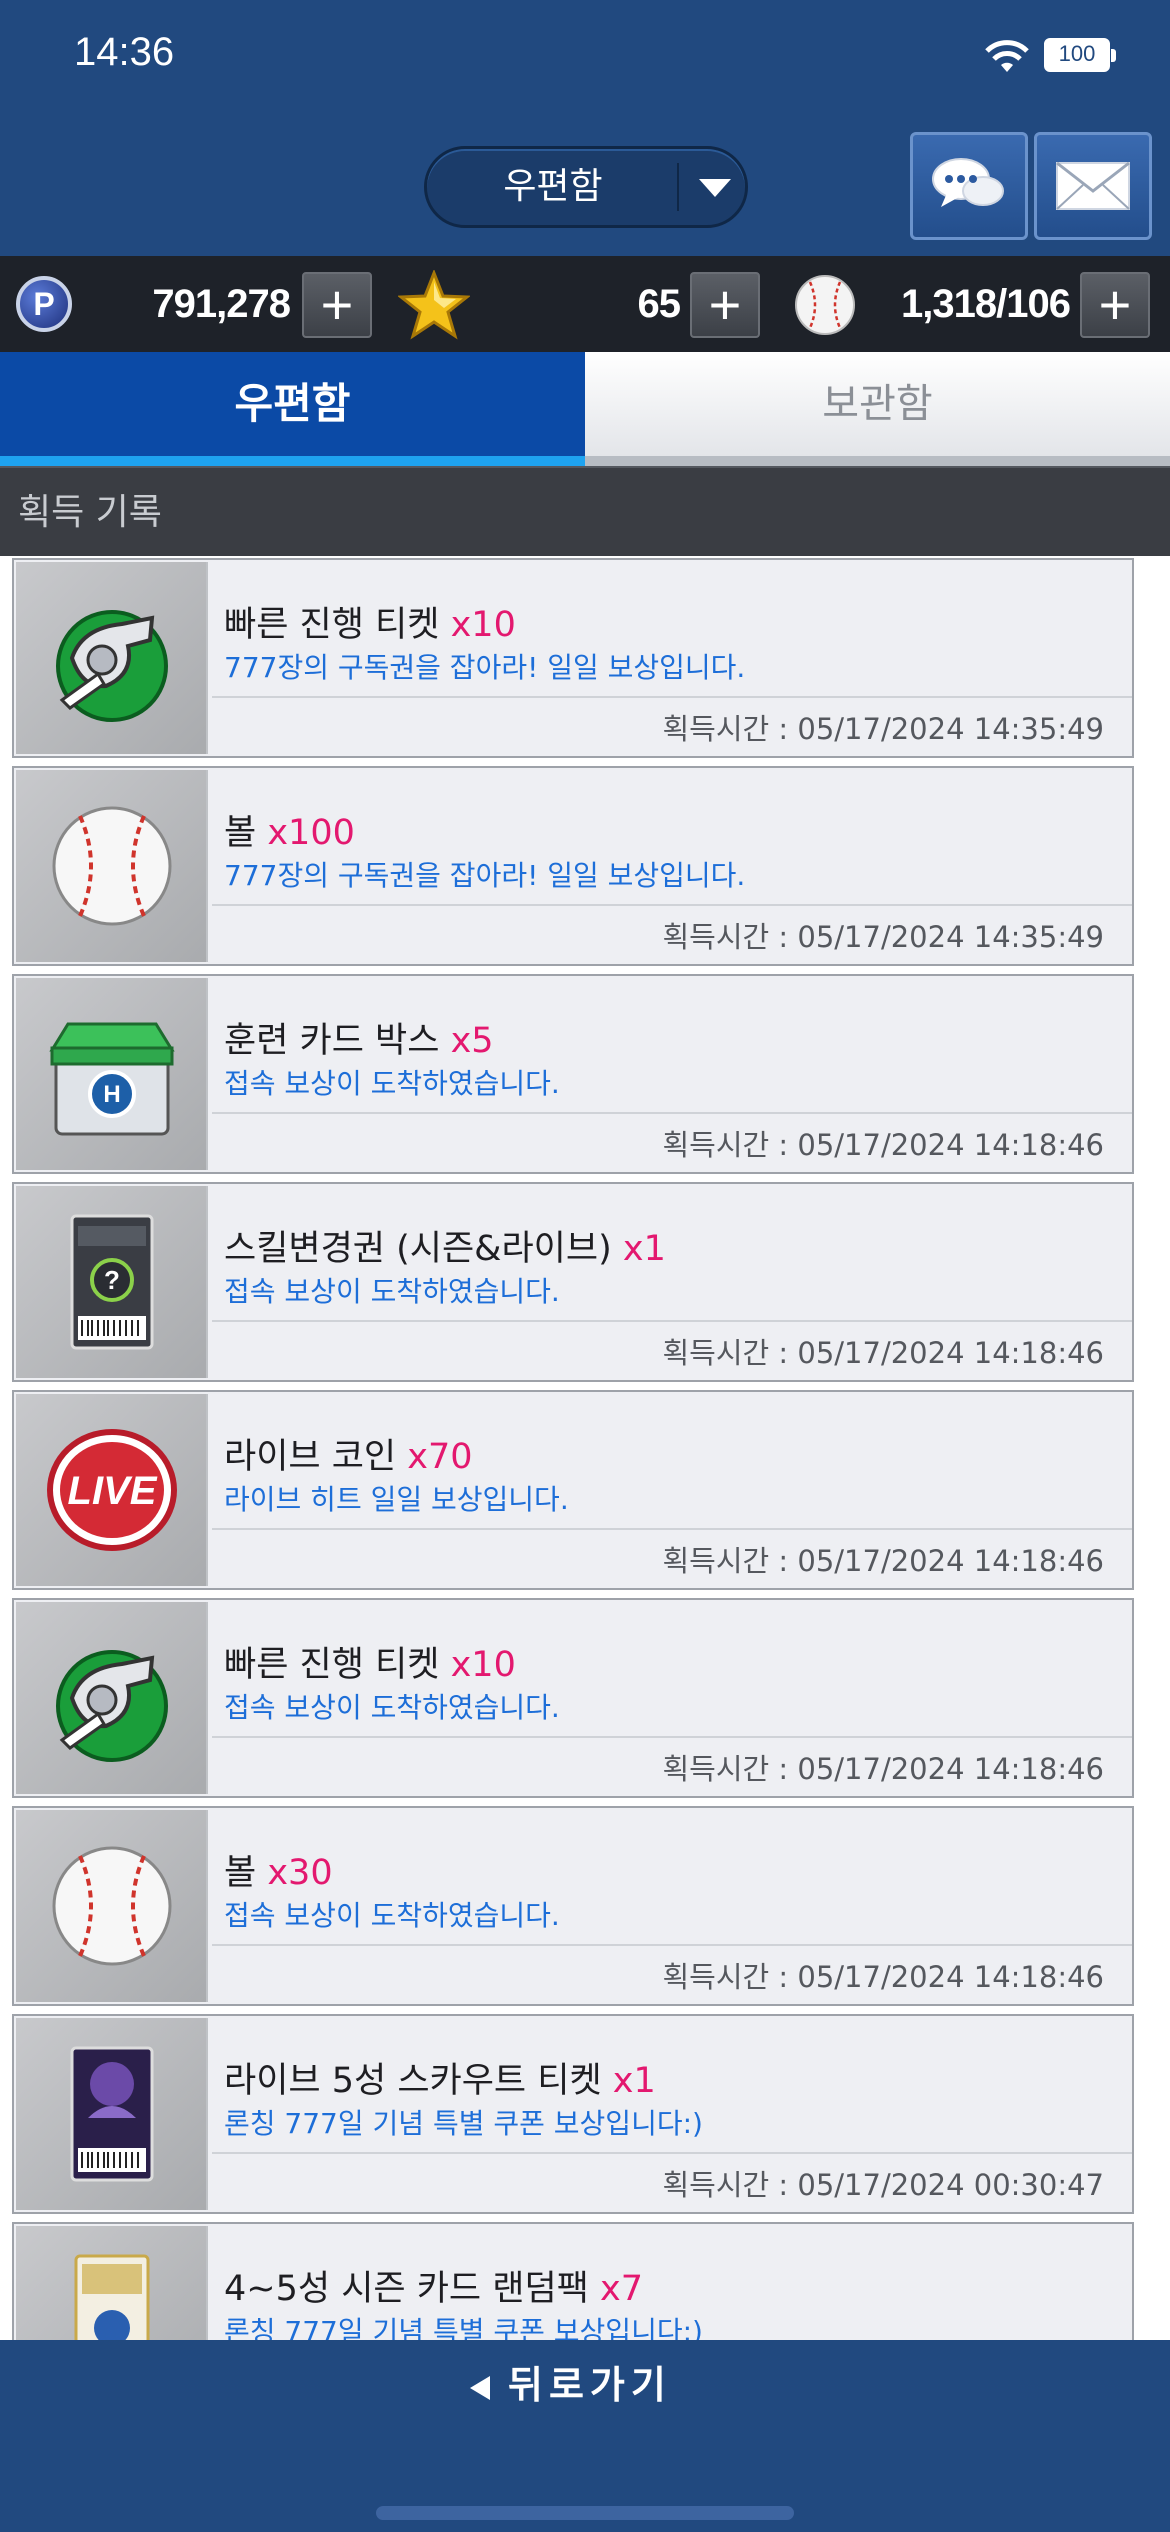 This screenshot has height=2532, width=1170. I want to click on point-coin-icon: P, so click(44, 304).